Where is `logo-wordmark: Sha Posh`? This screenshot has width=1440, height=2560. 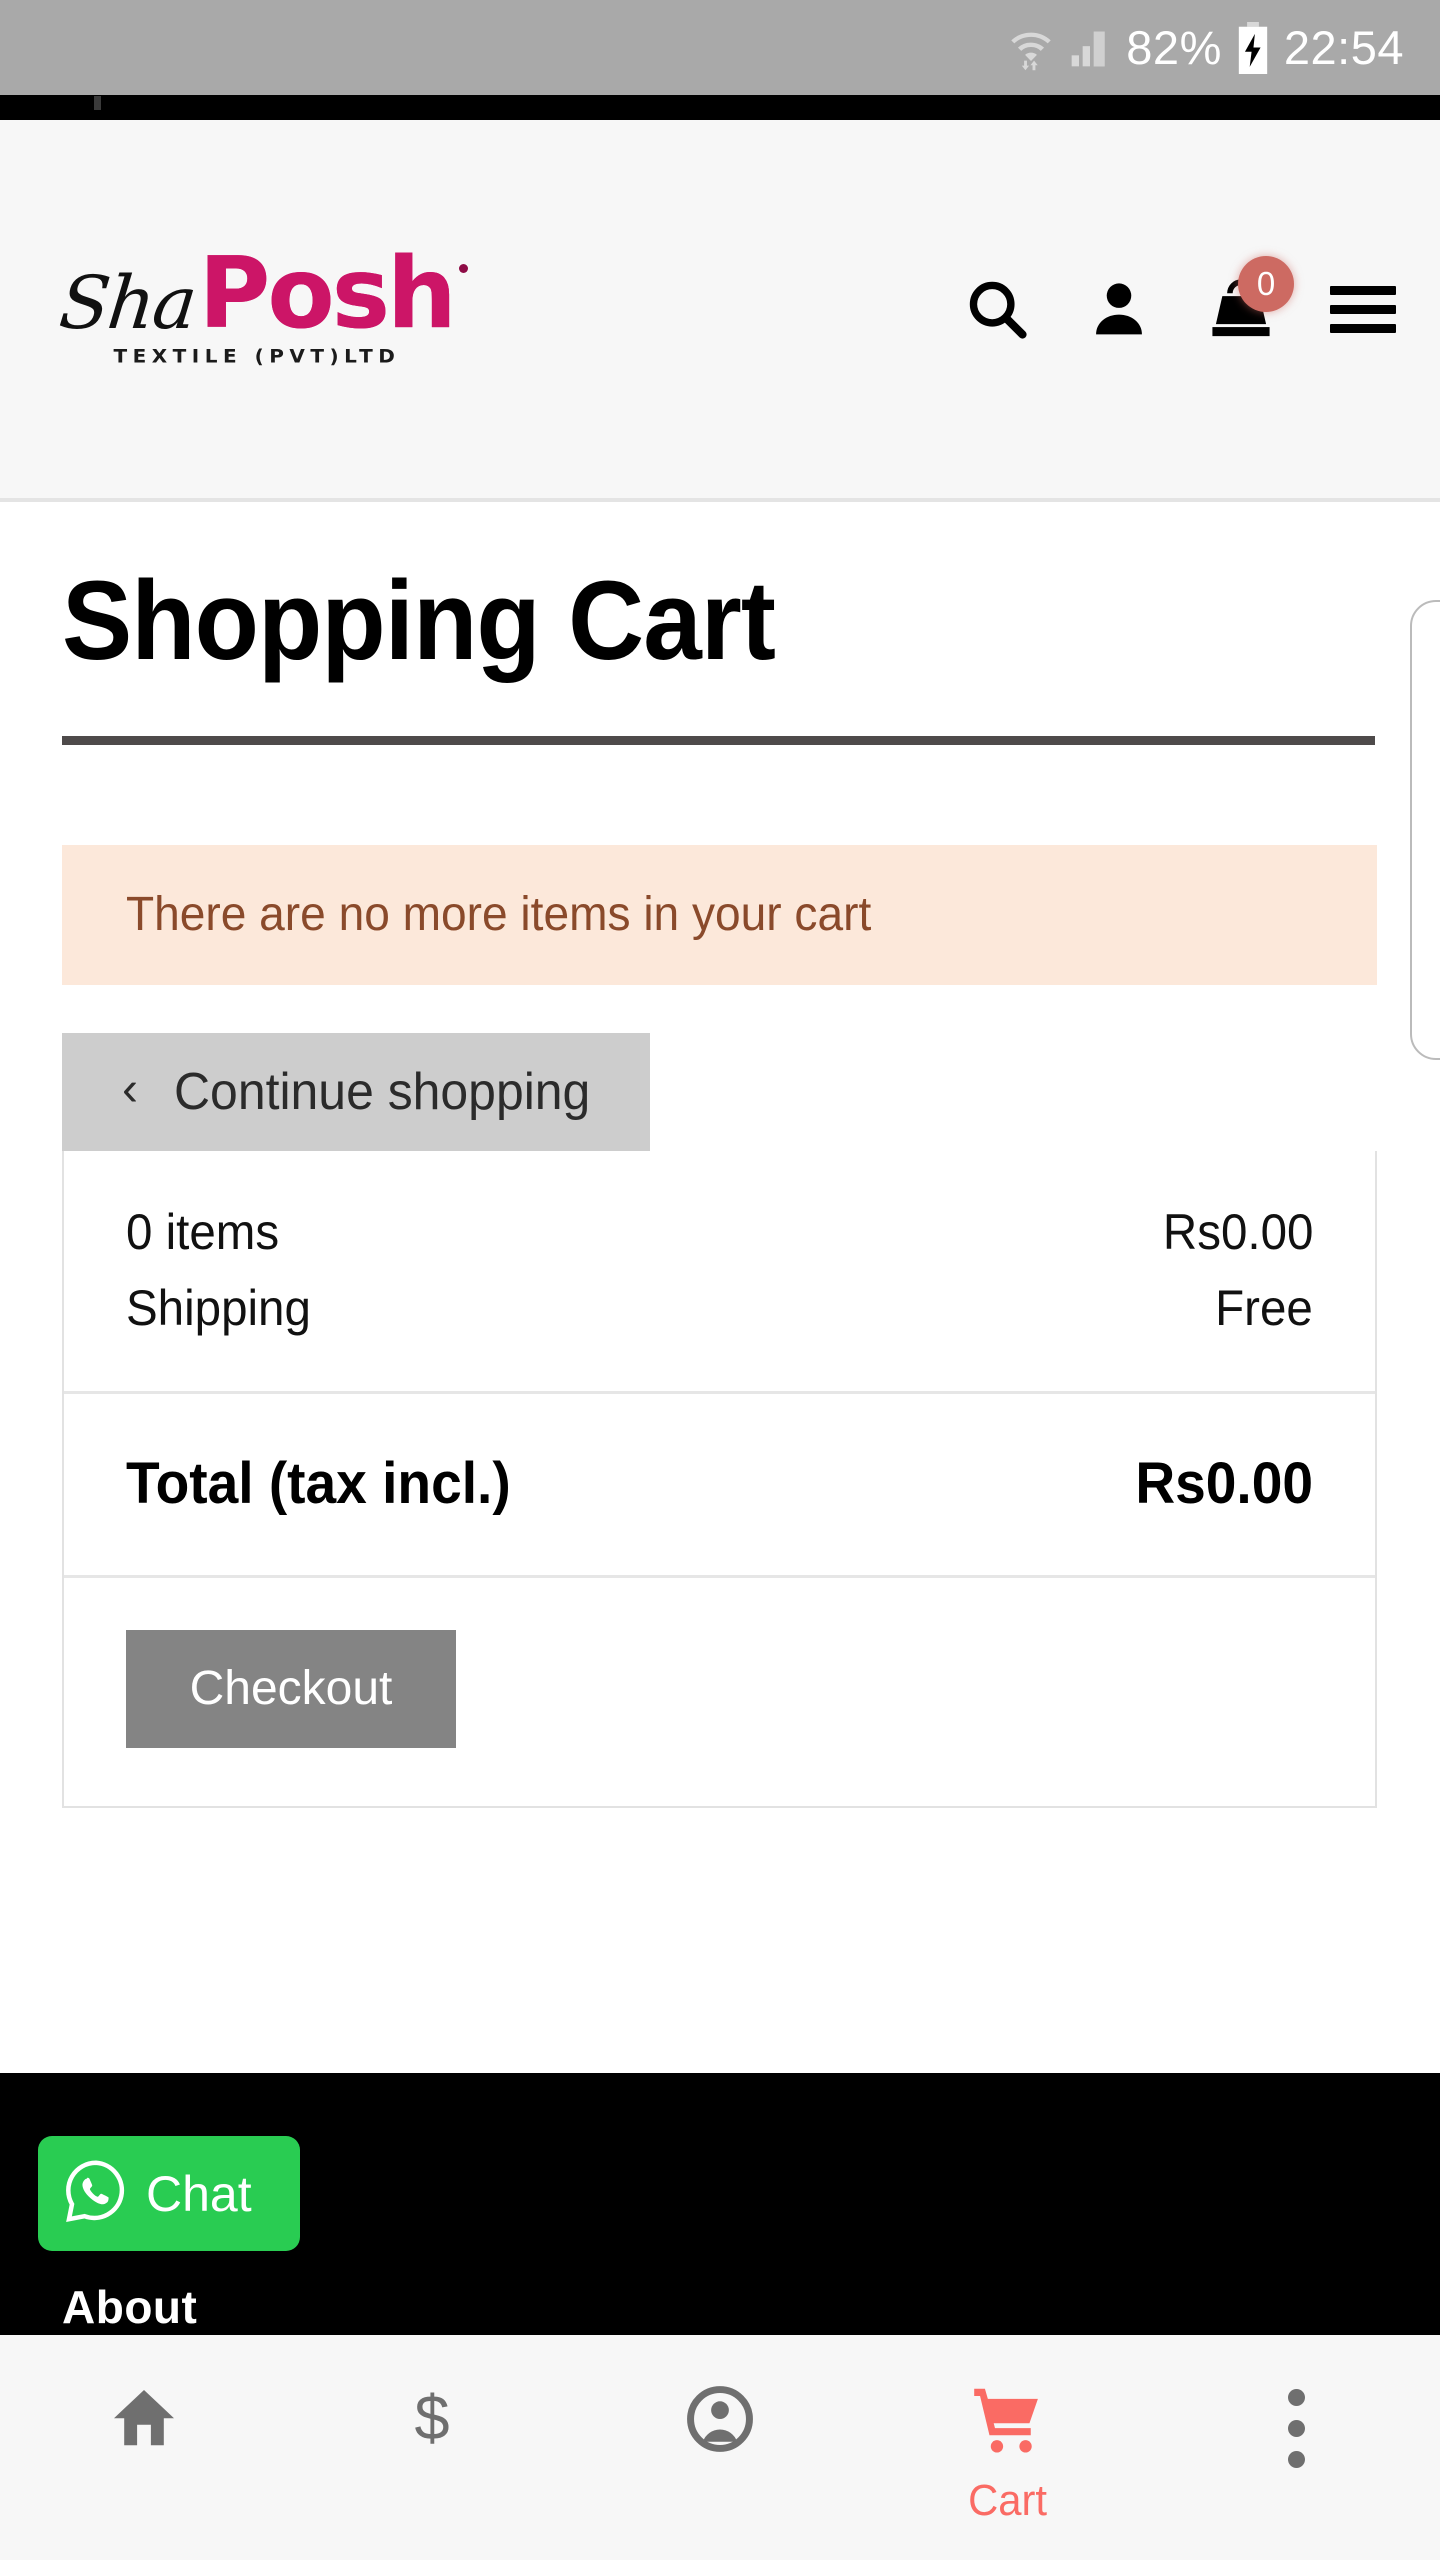
logo-wordmark: Sha Posh is located at coordinates (262, 293).